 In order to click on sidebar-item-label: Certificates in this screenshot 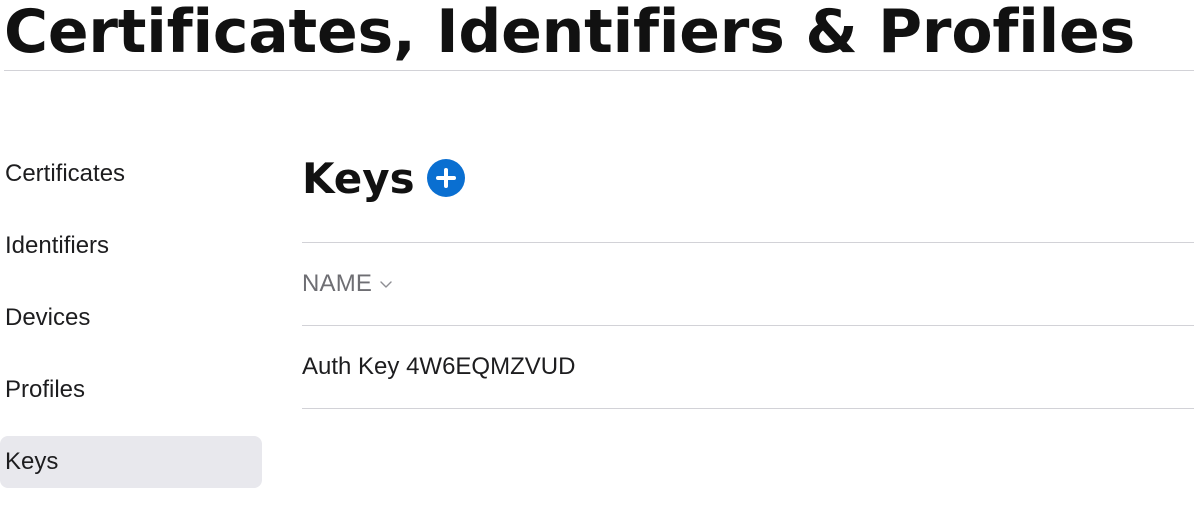, I will do `click(65, 173)`.